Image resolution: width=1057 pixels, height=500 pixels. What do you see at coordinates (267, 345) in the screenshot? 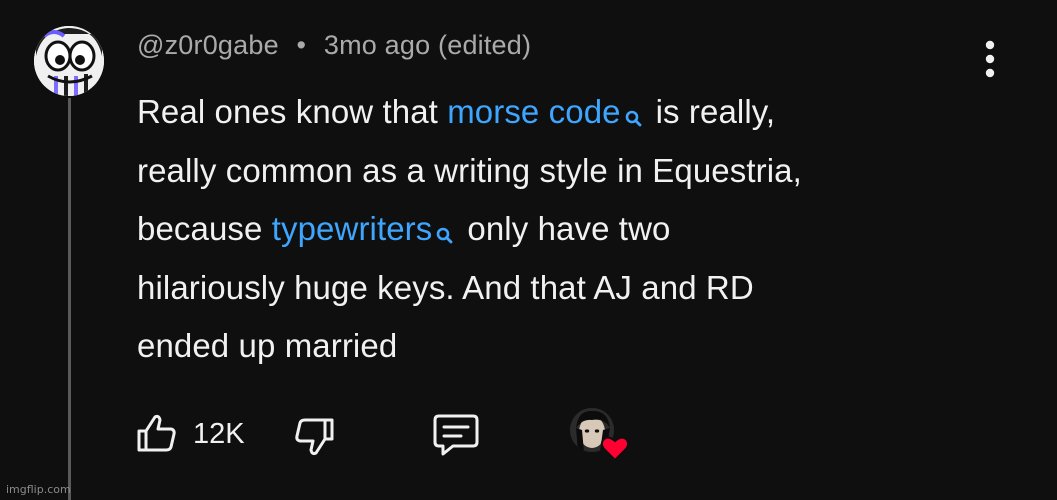
I see `comment-line-5: ended up married` at bounding box center [267, 345].